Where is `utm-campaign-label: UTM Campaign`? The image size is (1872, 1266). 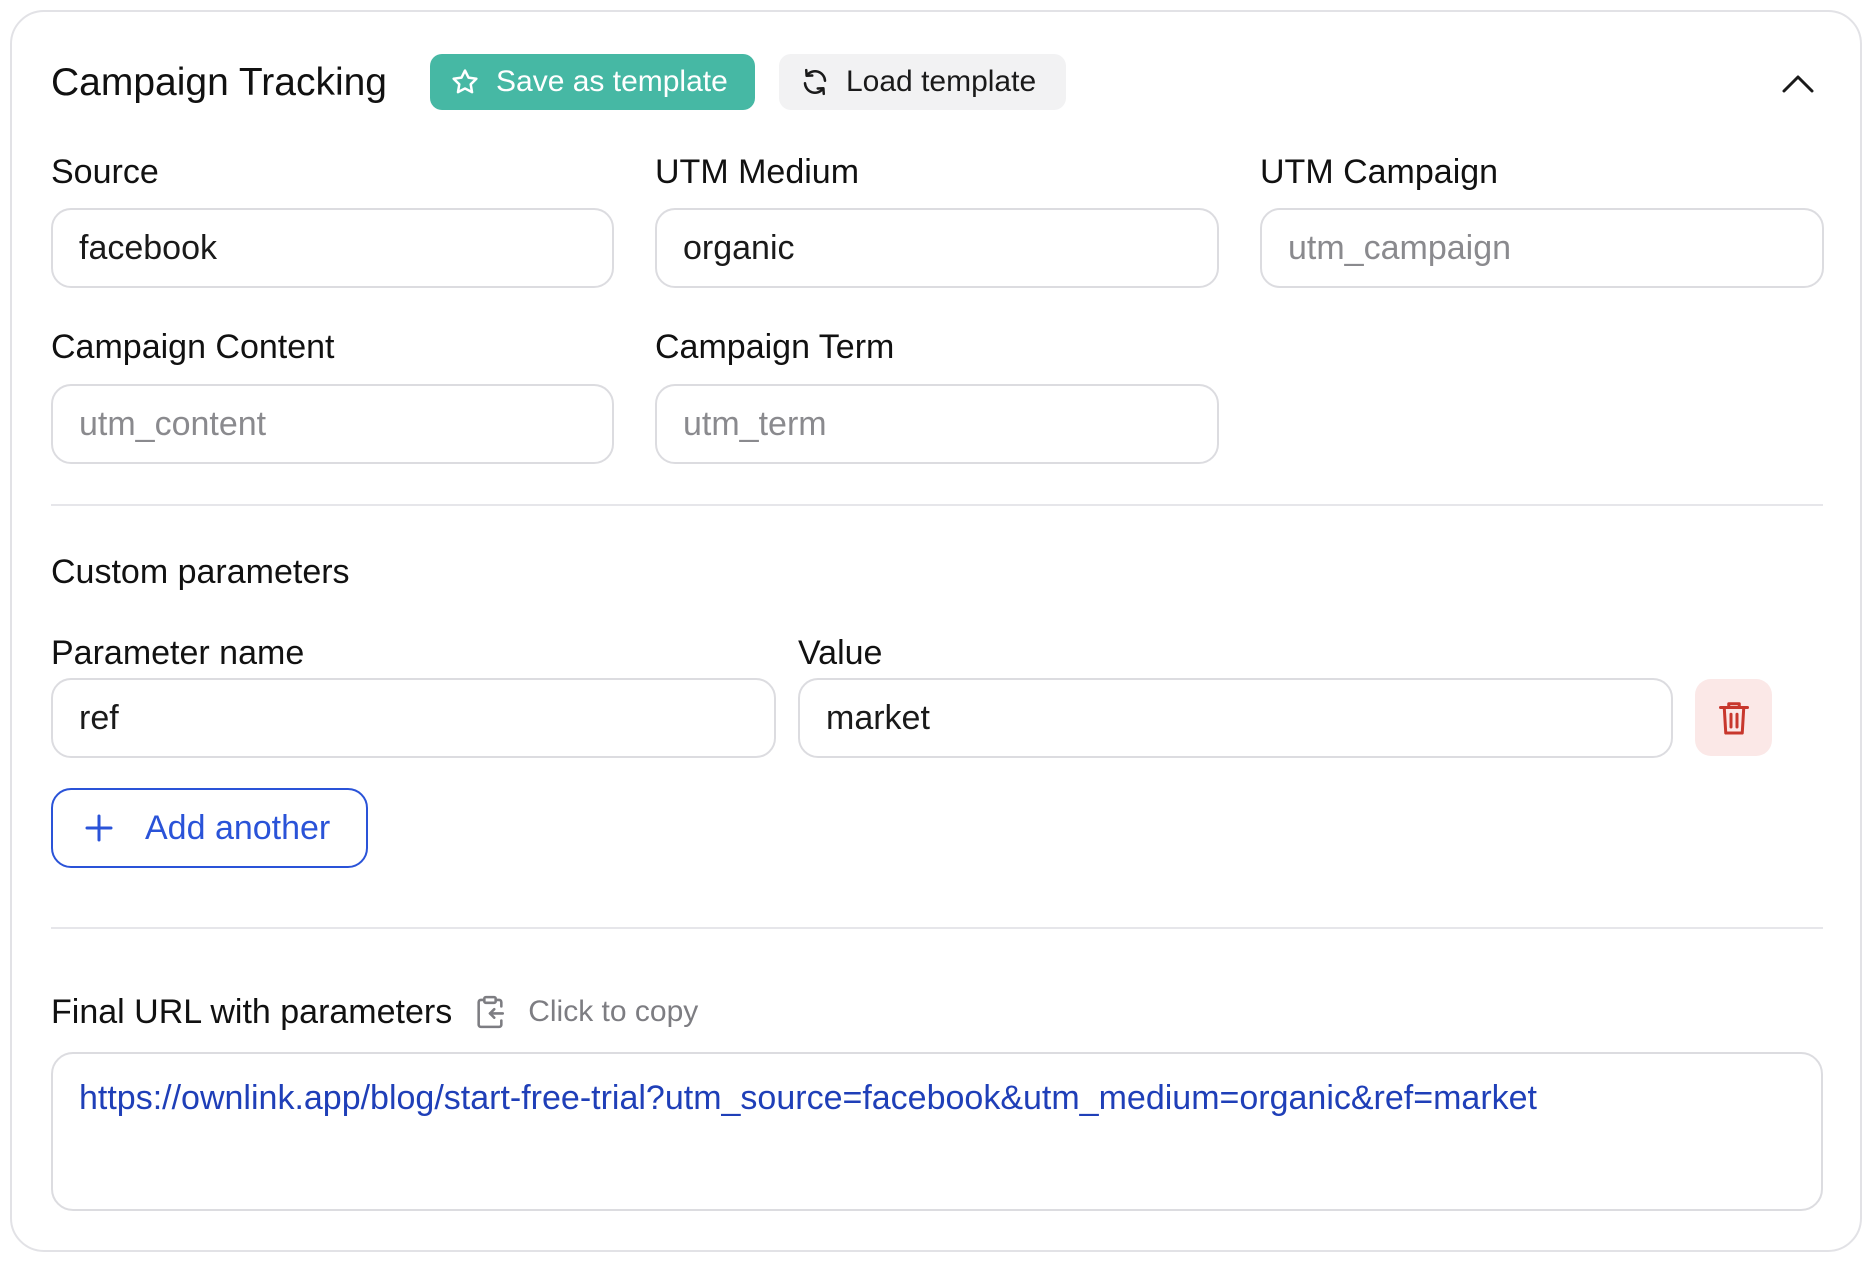
utm-campaign-label: UTM Campaign is located at coordinates (1379, 172).